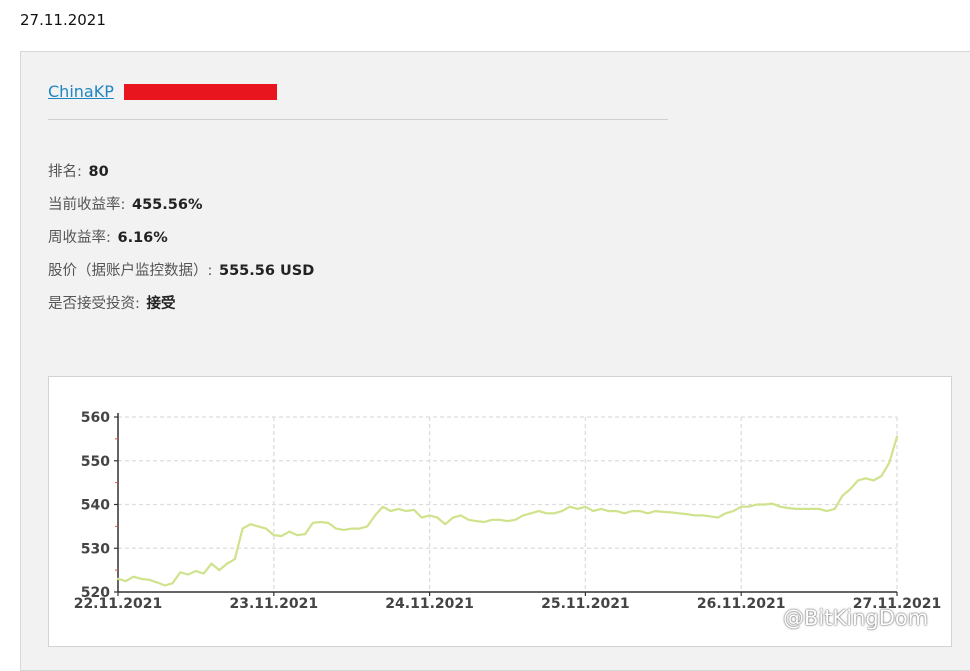  What do you see at coordinates (118, 604) in the screenshot?
I see `x-tick-label: 22.11.2021` at bounding box center [118, 604].